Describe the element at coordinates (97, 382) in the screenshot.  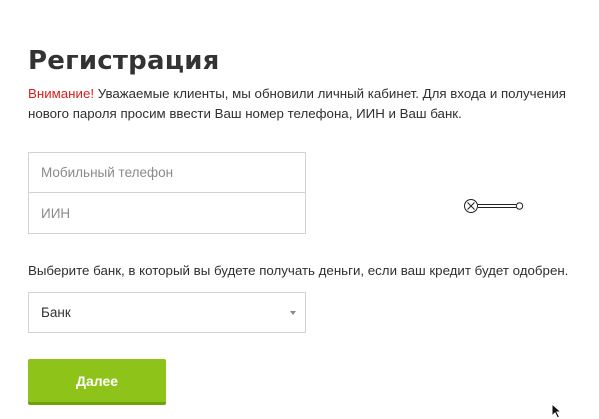
I see `next-button: Далее` at that location.